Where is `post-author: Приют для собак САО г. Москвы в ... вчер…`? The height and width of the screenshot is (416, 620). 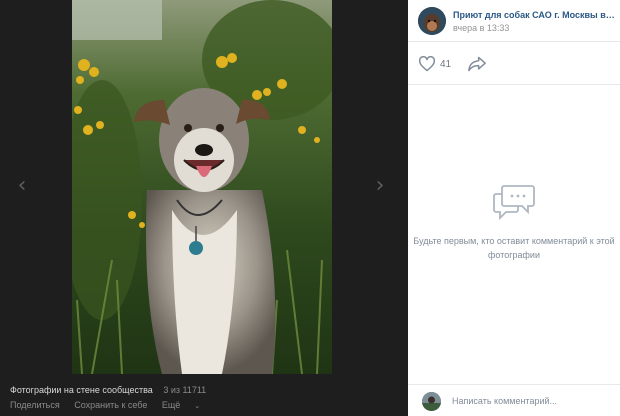
post-author: Приют для собак САО г. Москвы в ... вчер… is located at coordinates (514, 21).